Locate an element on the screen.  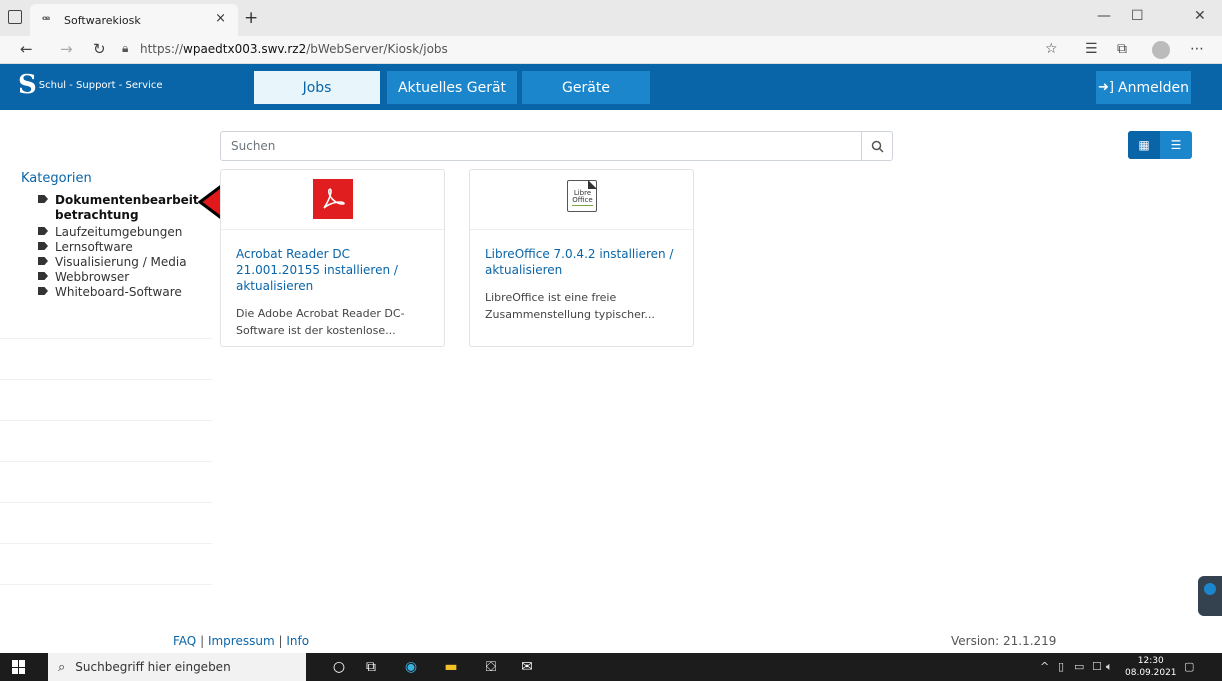
browser-tab: ꟹ Softwarekiosk × is located at coordinates (134, 20).